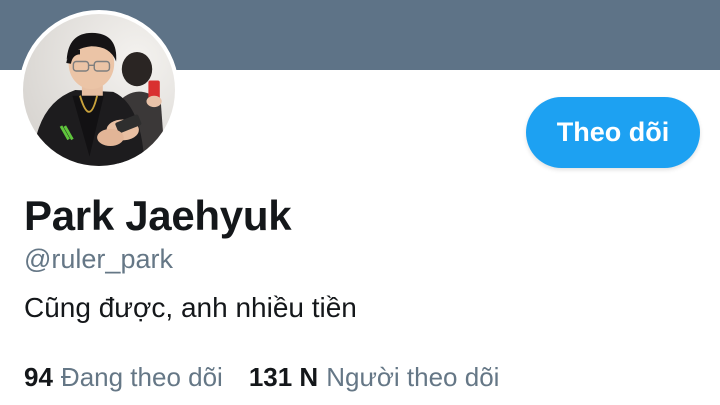  I want to click on followers-stat: 131 N Người theo dõi, so click(374, 377).